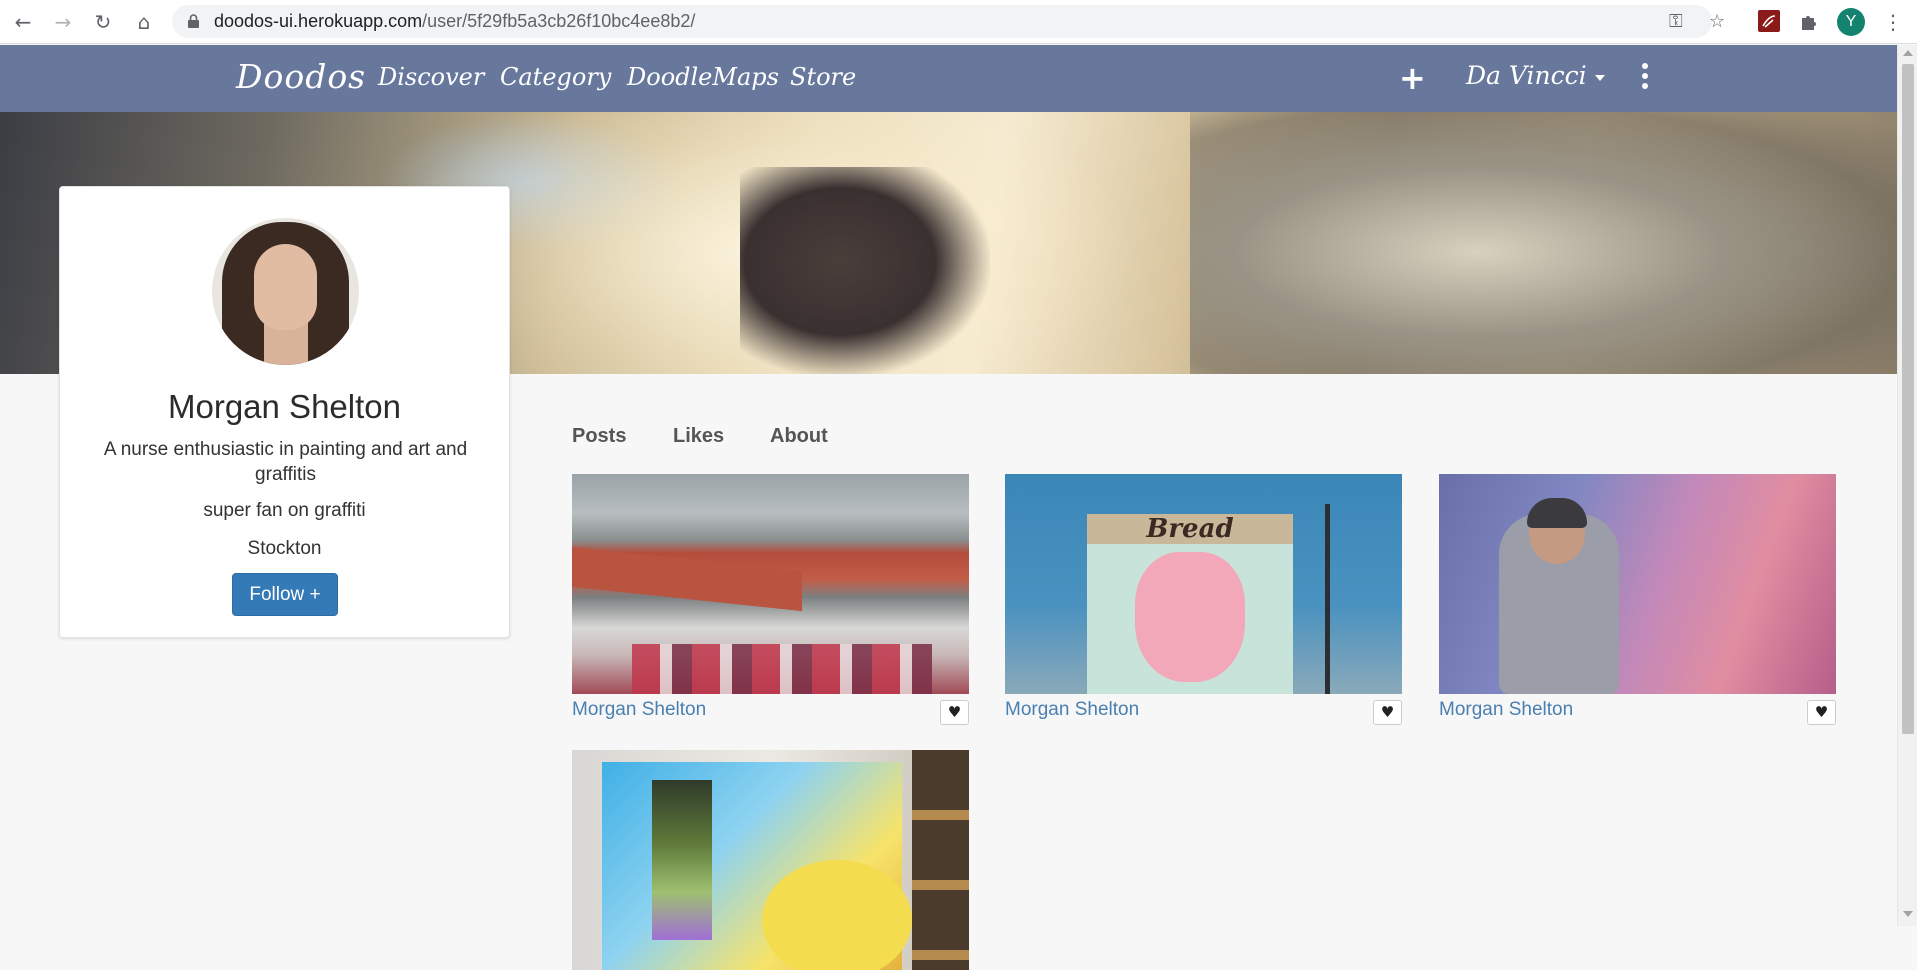 The image size is (1917, 970). Describe the element at coordinates (285, 291) in the screenshot. I see `avatar` at that location.